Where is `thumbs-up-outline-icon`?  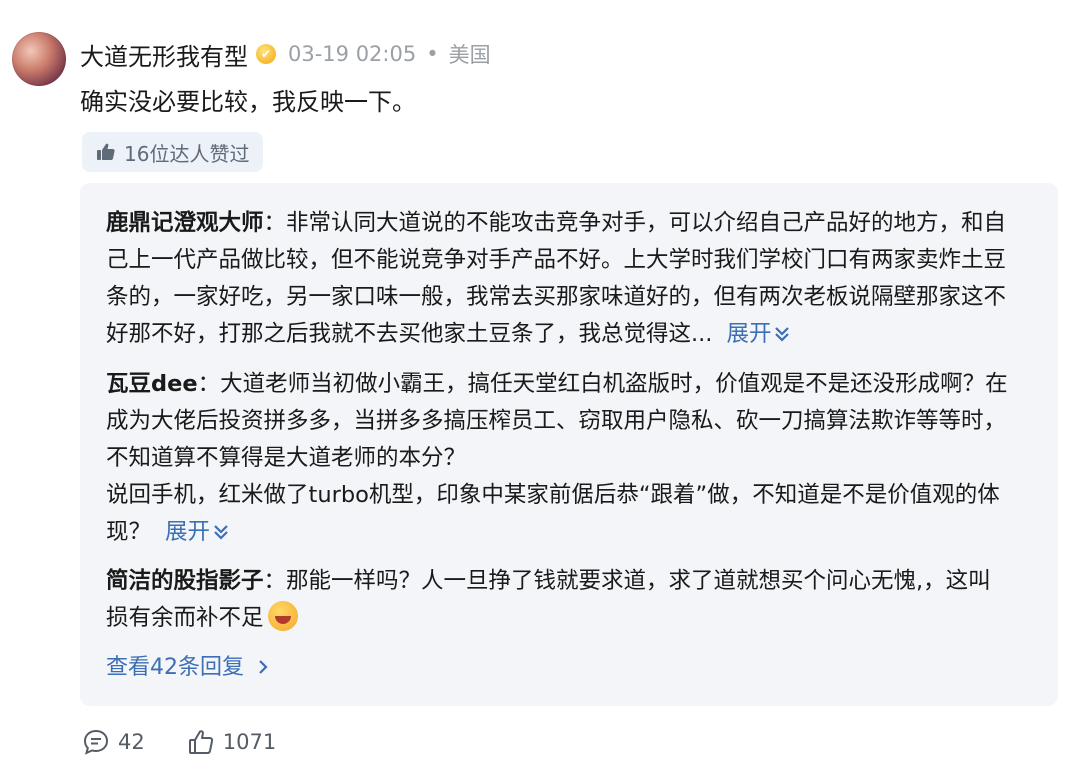
thumbs-up-outline-icon is located at coordinates (200, 742).